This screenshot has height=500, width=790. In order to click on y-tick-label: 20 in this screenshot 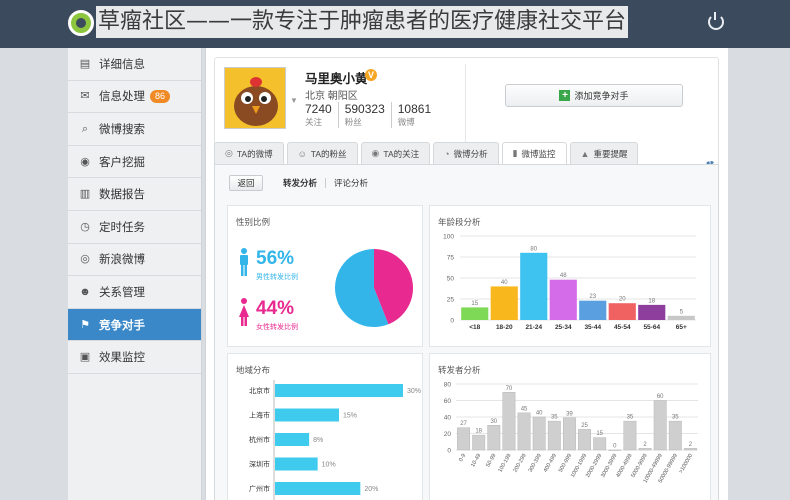, I will do `click(448, 434)`.